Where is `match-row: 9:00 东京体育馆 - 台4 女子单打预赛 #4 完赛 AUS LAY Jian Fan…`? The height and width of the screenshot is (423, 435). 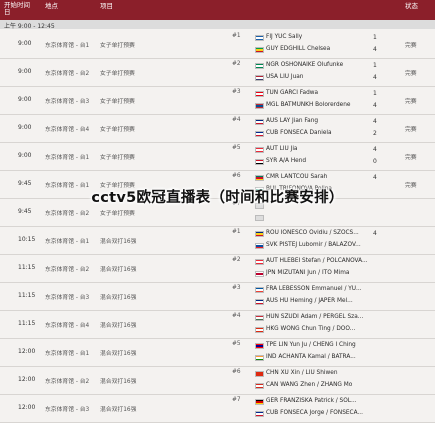 match-row: 9:00 东京体育馆 - 台4 女子单打预赛 #4 完赛 AUS LAY Jian Fan… is located at coordinates (217, 128).